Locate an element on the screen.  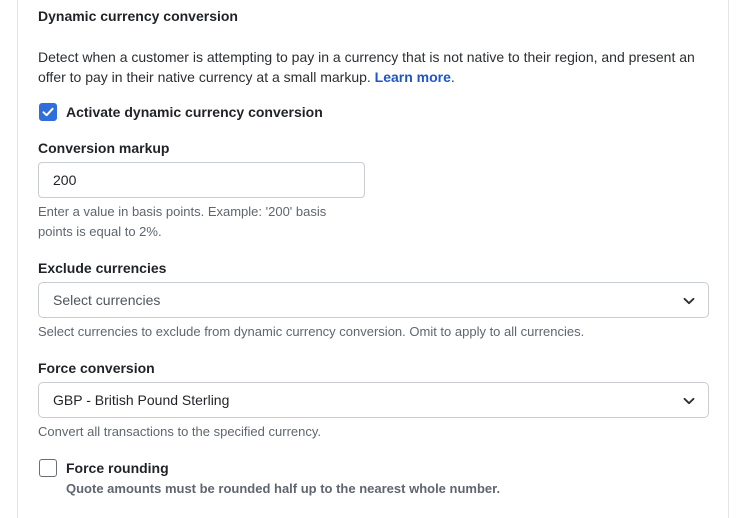
section-title: Dynamic currency conversion is located at coordinates (138, 16).